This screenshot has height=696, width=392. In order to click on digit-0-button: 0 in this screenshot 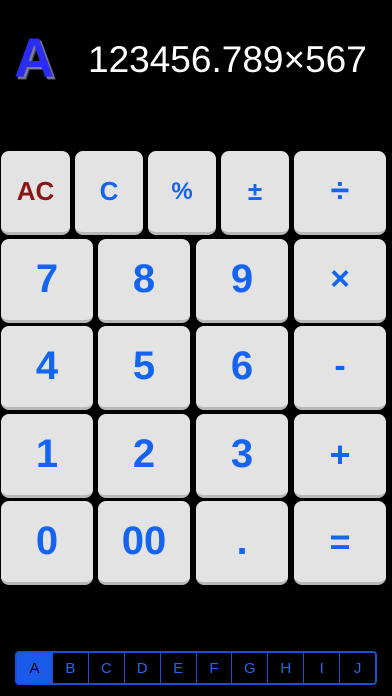, I will do `click(47, 543)`.